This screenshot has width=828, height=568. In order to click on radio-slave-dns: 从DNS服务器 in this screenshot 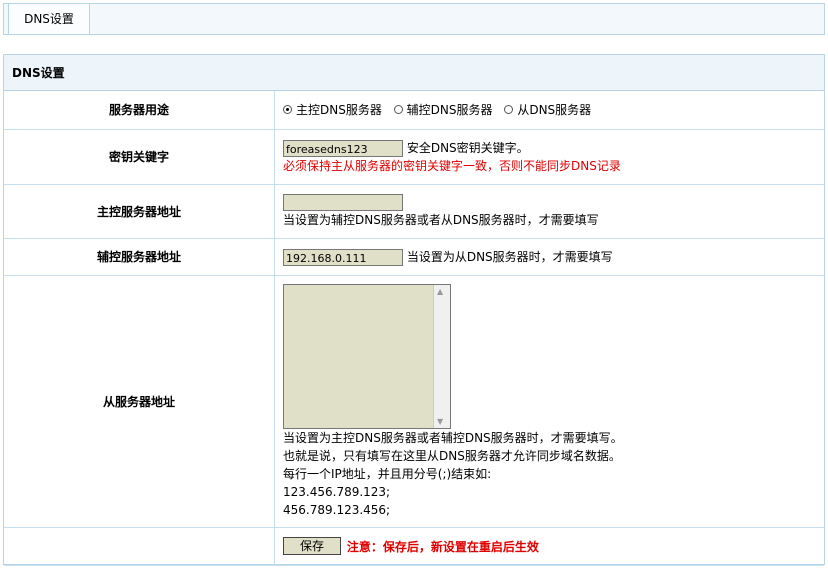, I will do `click(547, 109)`.